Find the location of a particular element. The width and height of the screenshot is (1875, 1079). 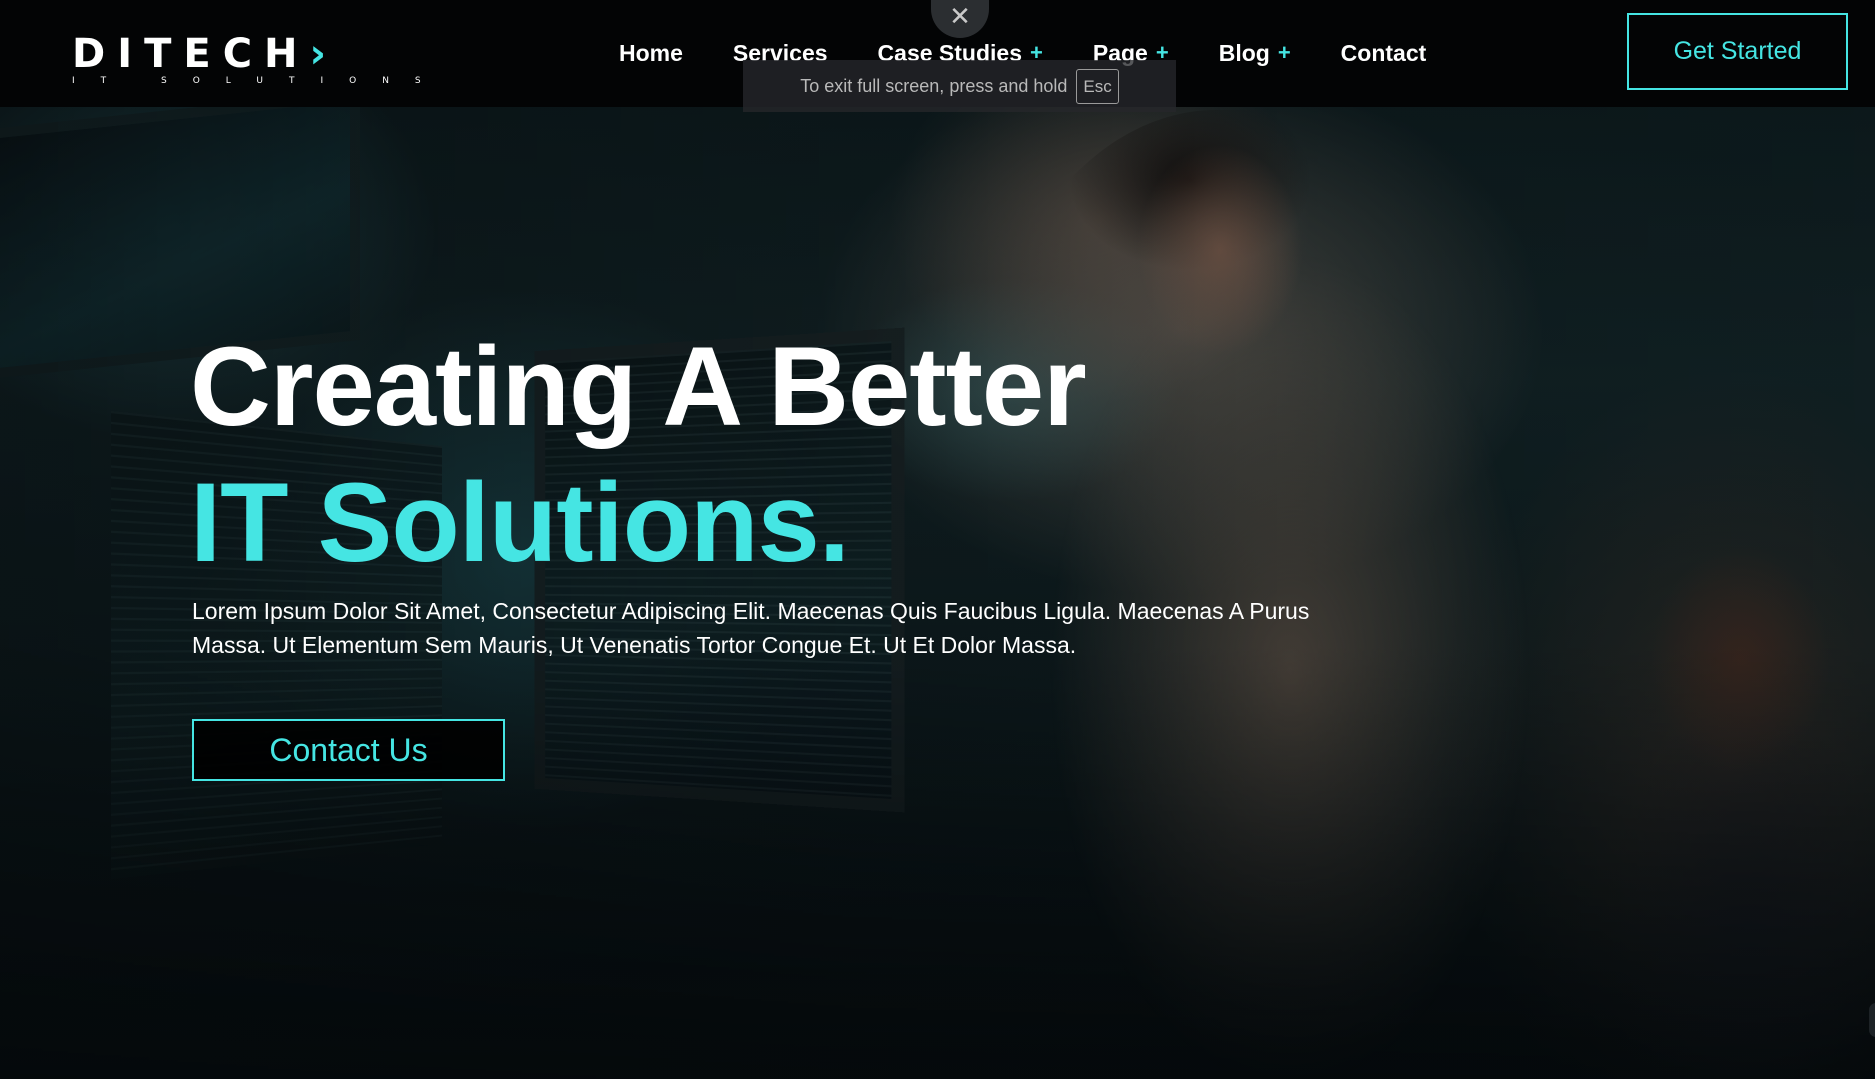

fullscreen-notice: To exit full screen, press and hold Esc is located at coordinates (959, 86).